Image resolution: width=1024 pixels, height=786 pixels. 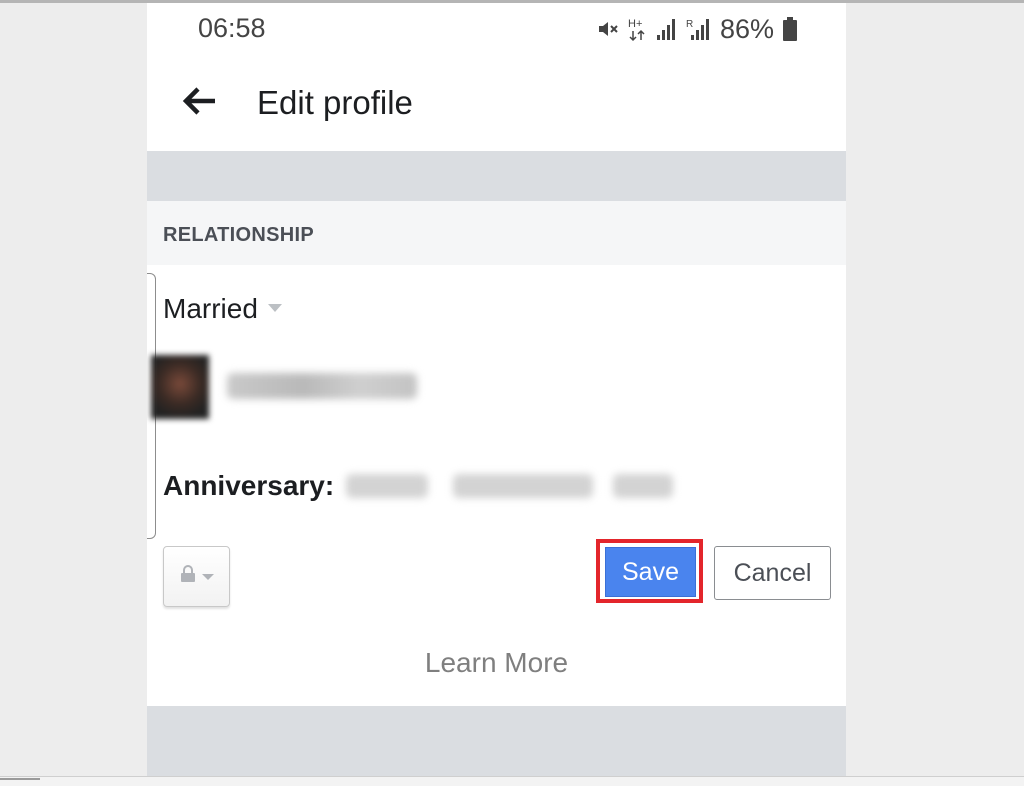 I want to click on anniversary-day-select, so click(x=643, y=486).